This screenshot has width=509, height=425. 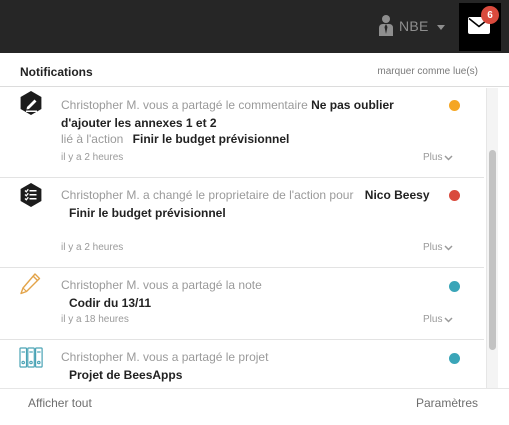 What do you see at coordinates (110, 303) in the screenshot?
I see `note-title: Codir du 13/11` at bounding box center [110, 303].